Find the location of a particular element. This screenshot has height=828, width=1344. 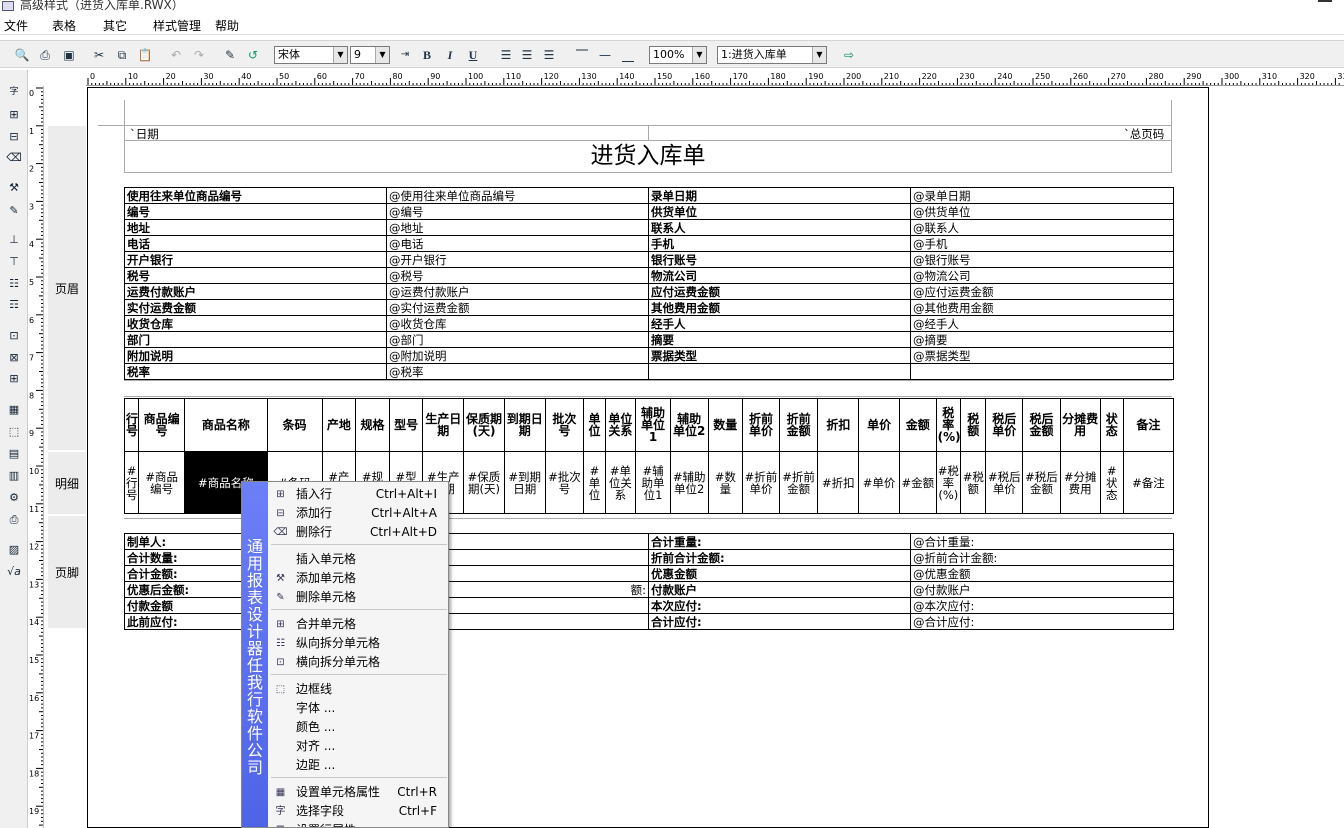

header-value-cell: @其他费用金额 is located at coordinates (1042, 307).